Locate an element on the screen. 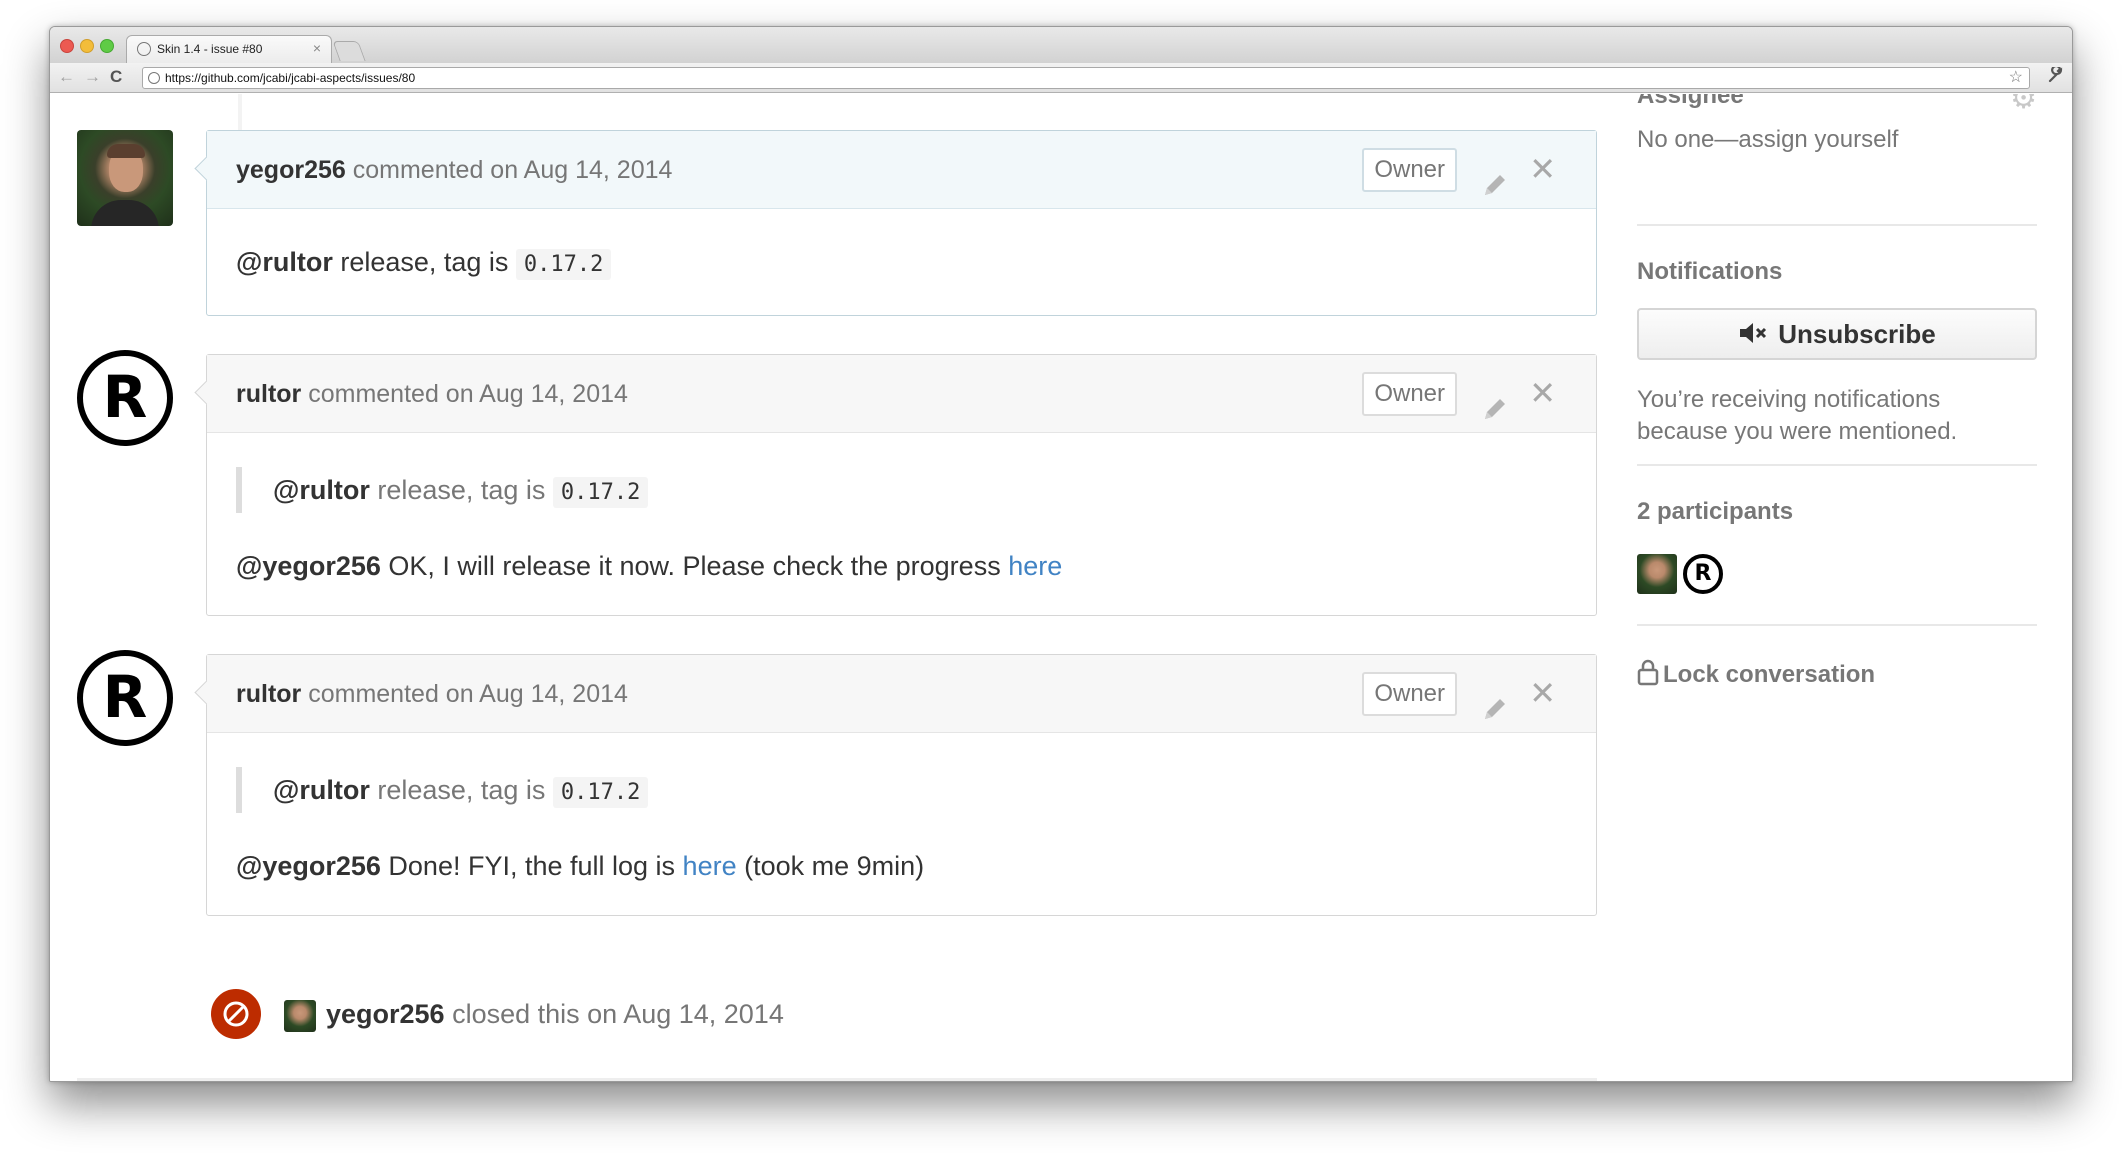 The height and width of the screenshot is (1153, 2122). assignee-heading: Assignee is located at coordinates (1690, 101).